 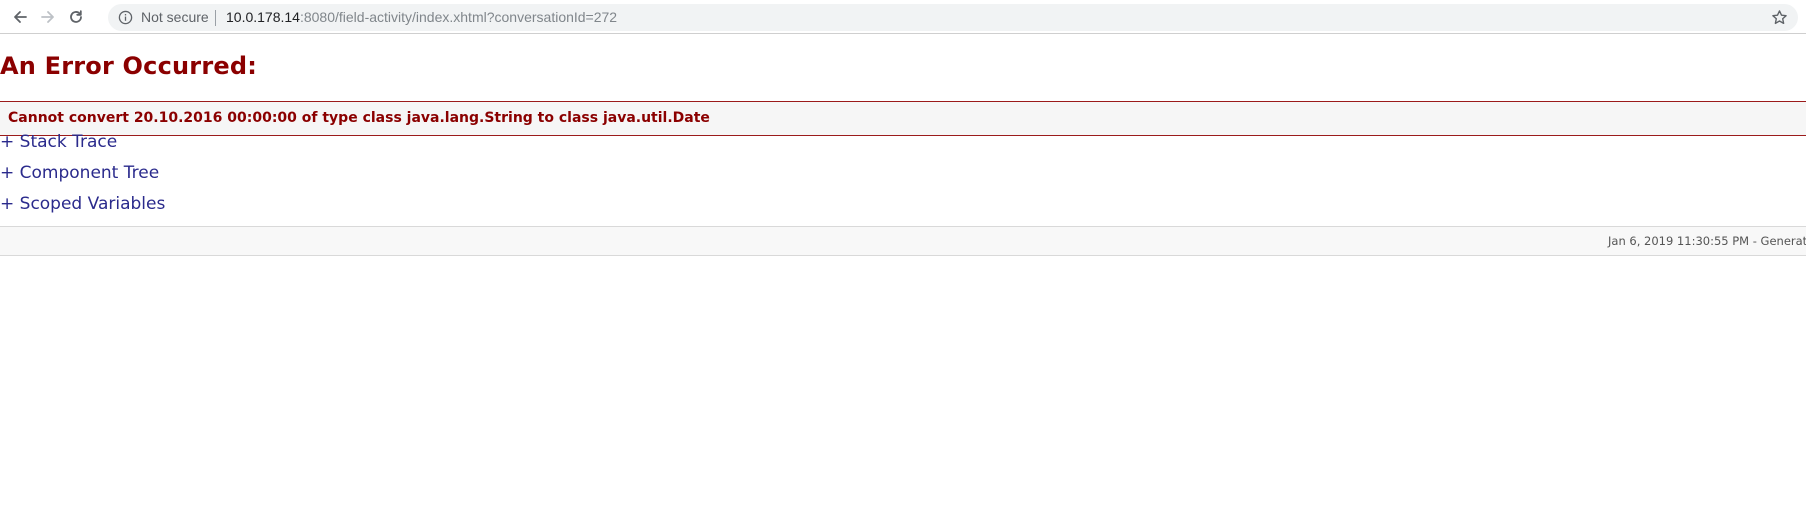 I want to click on back-button, so click(x=20, y=17).